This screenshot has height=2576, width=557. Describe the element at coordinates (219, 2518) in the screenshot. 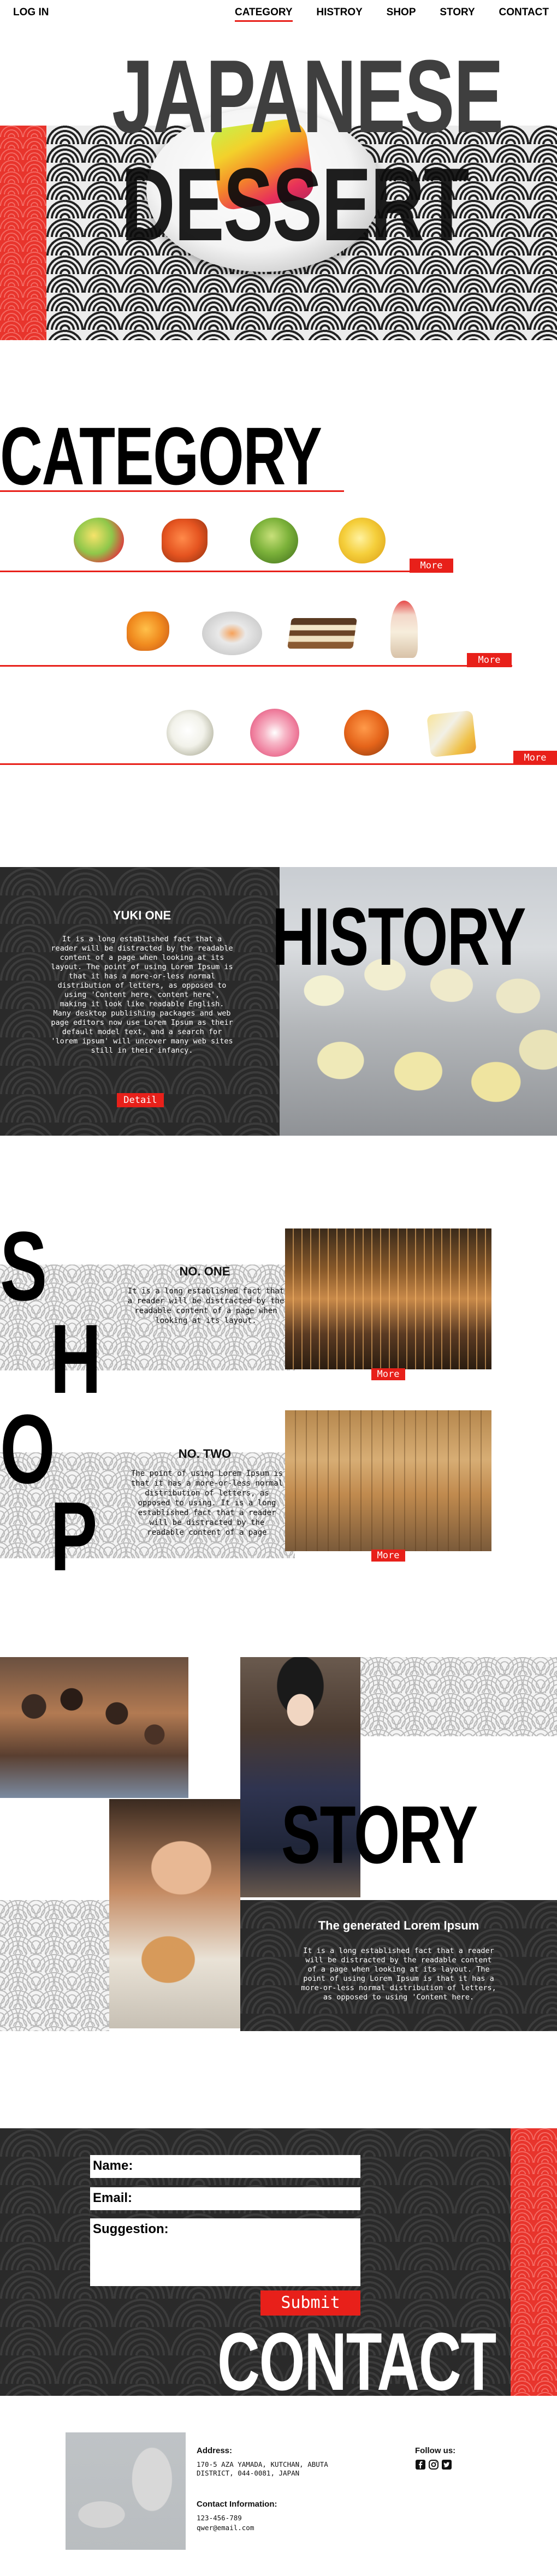

I see `footer-phone: 123-456-789` at that location.